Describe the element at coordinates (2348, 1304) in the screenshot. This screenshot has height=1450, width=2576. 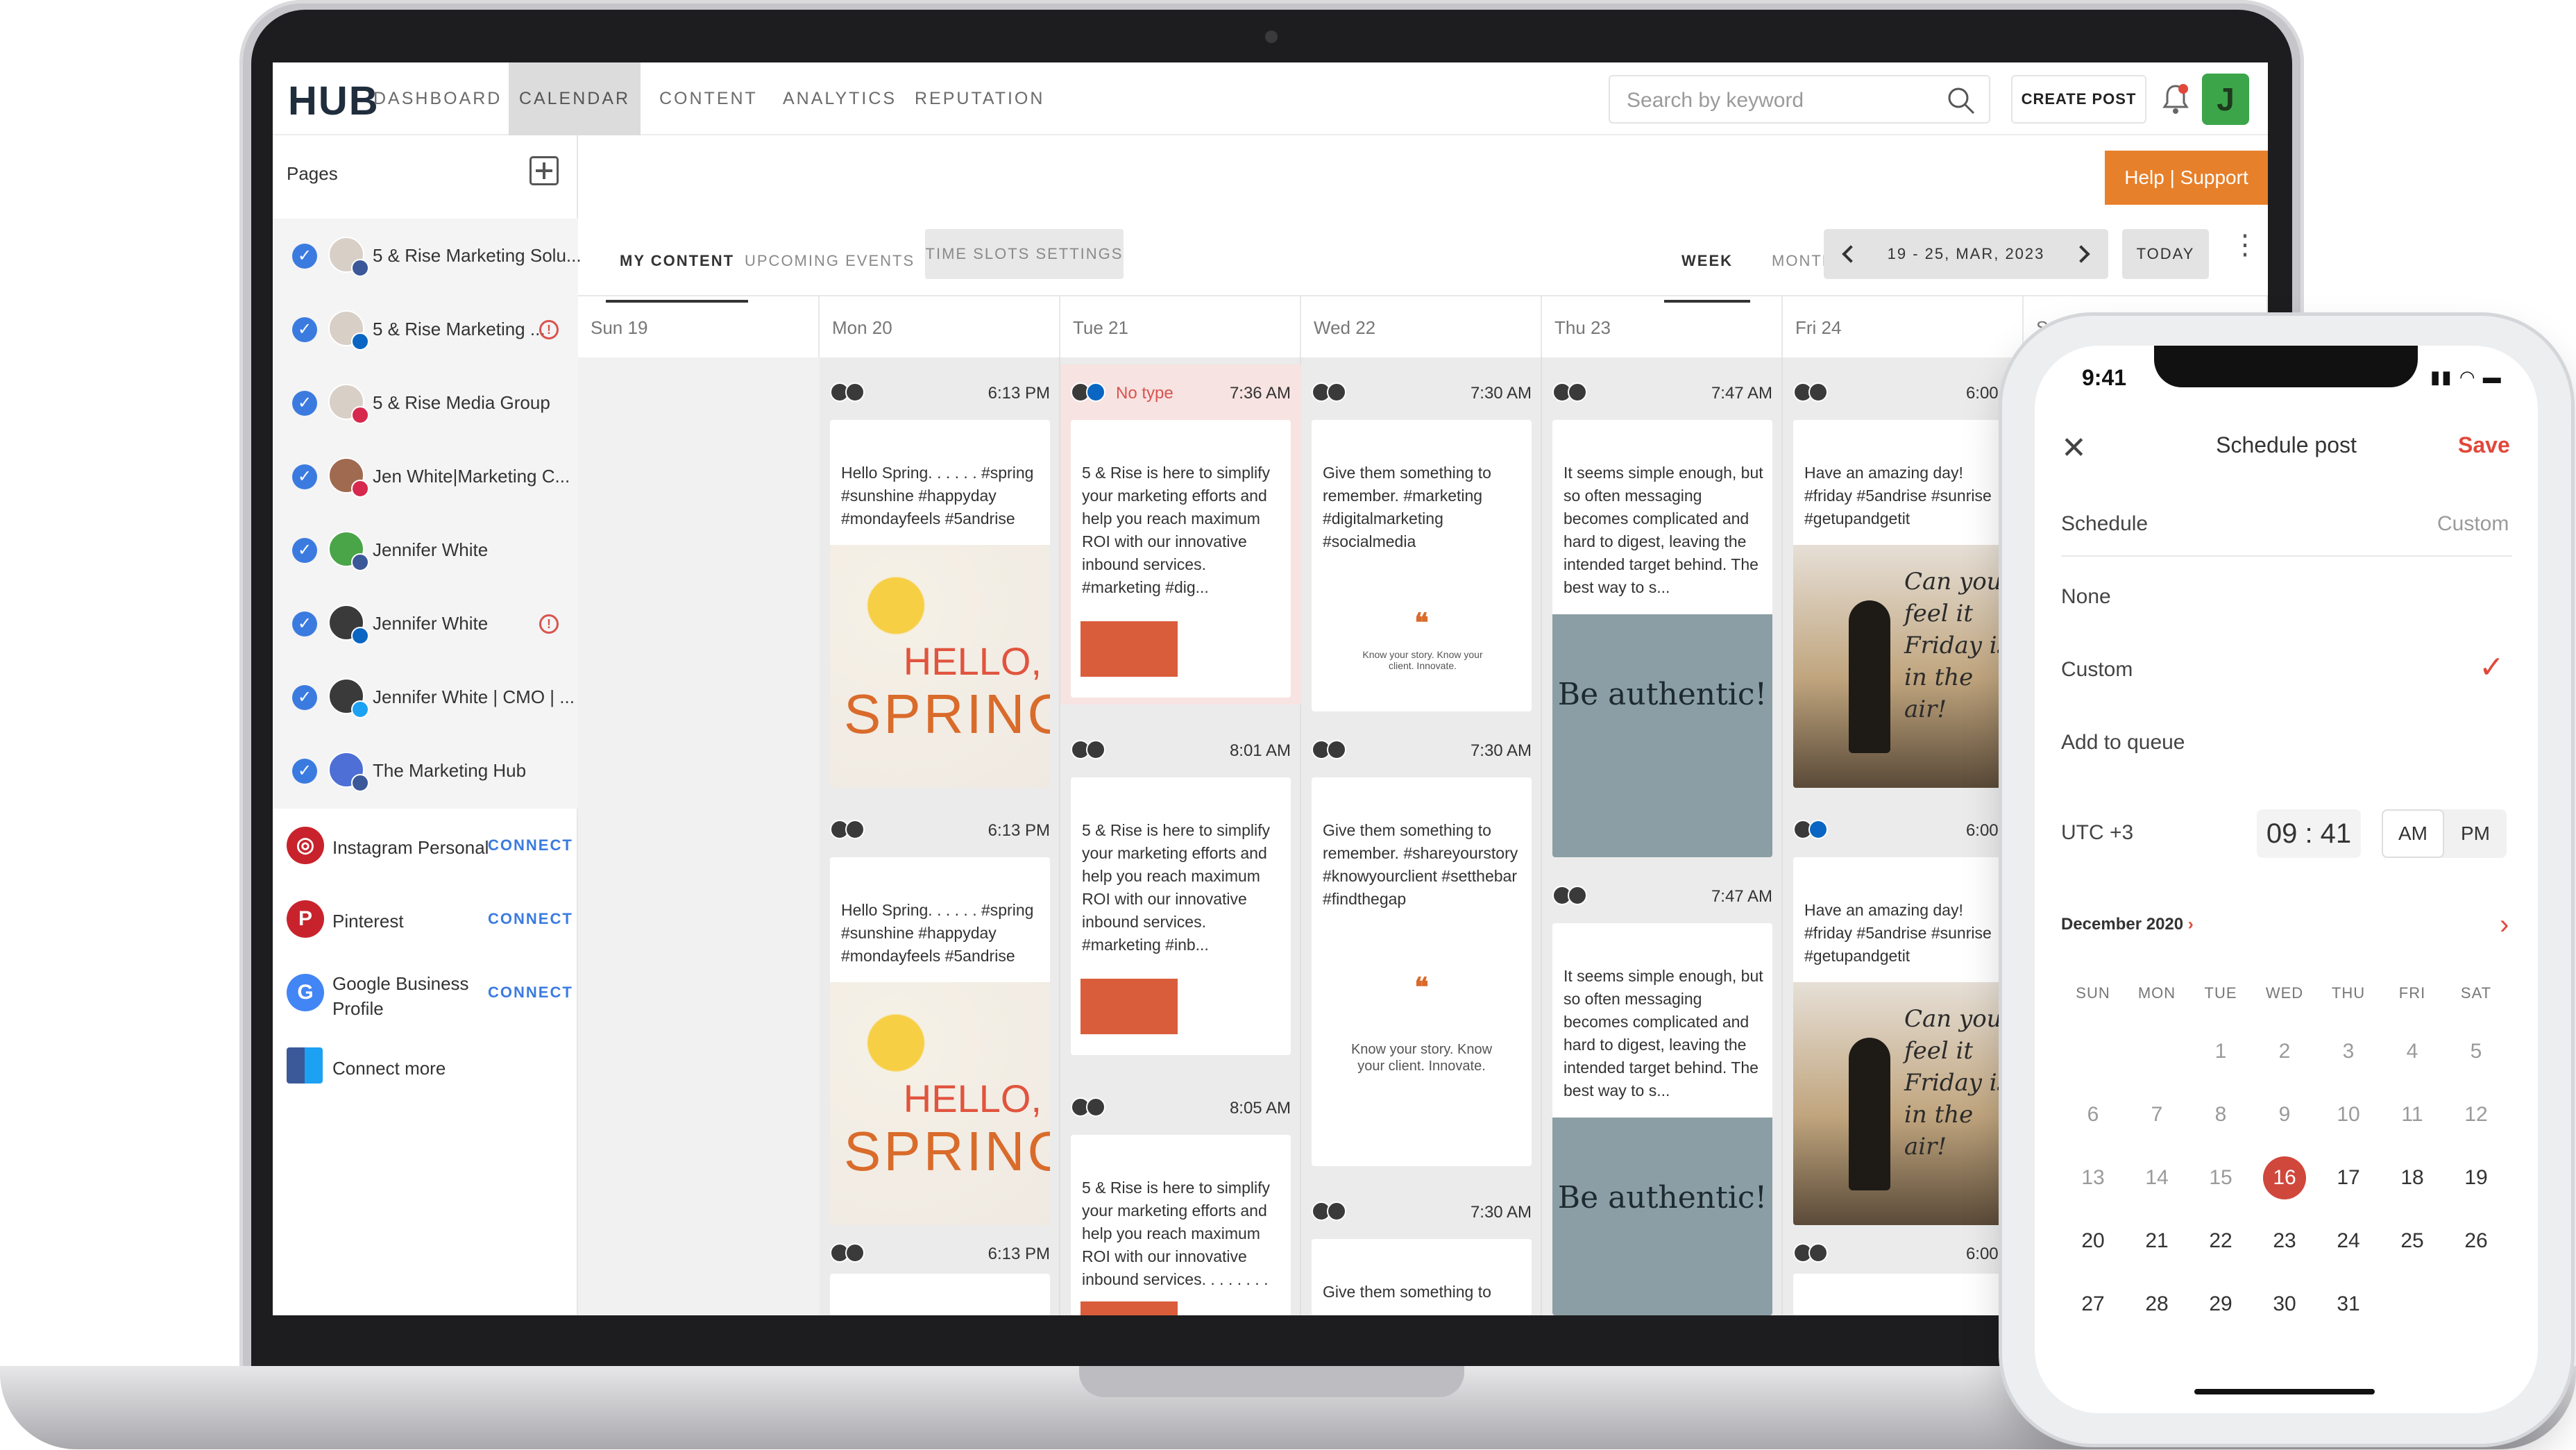
I see `calendar-day: 31` at that location.